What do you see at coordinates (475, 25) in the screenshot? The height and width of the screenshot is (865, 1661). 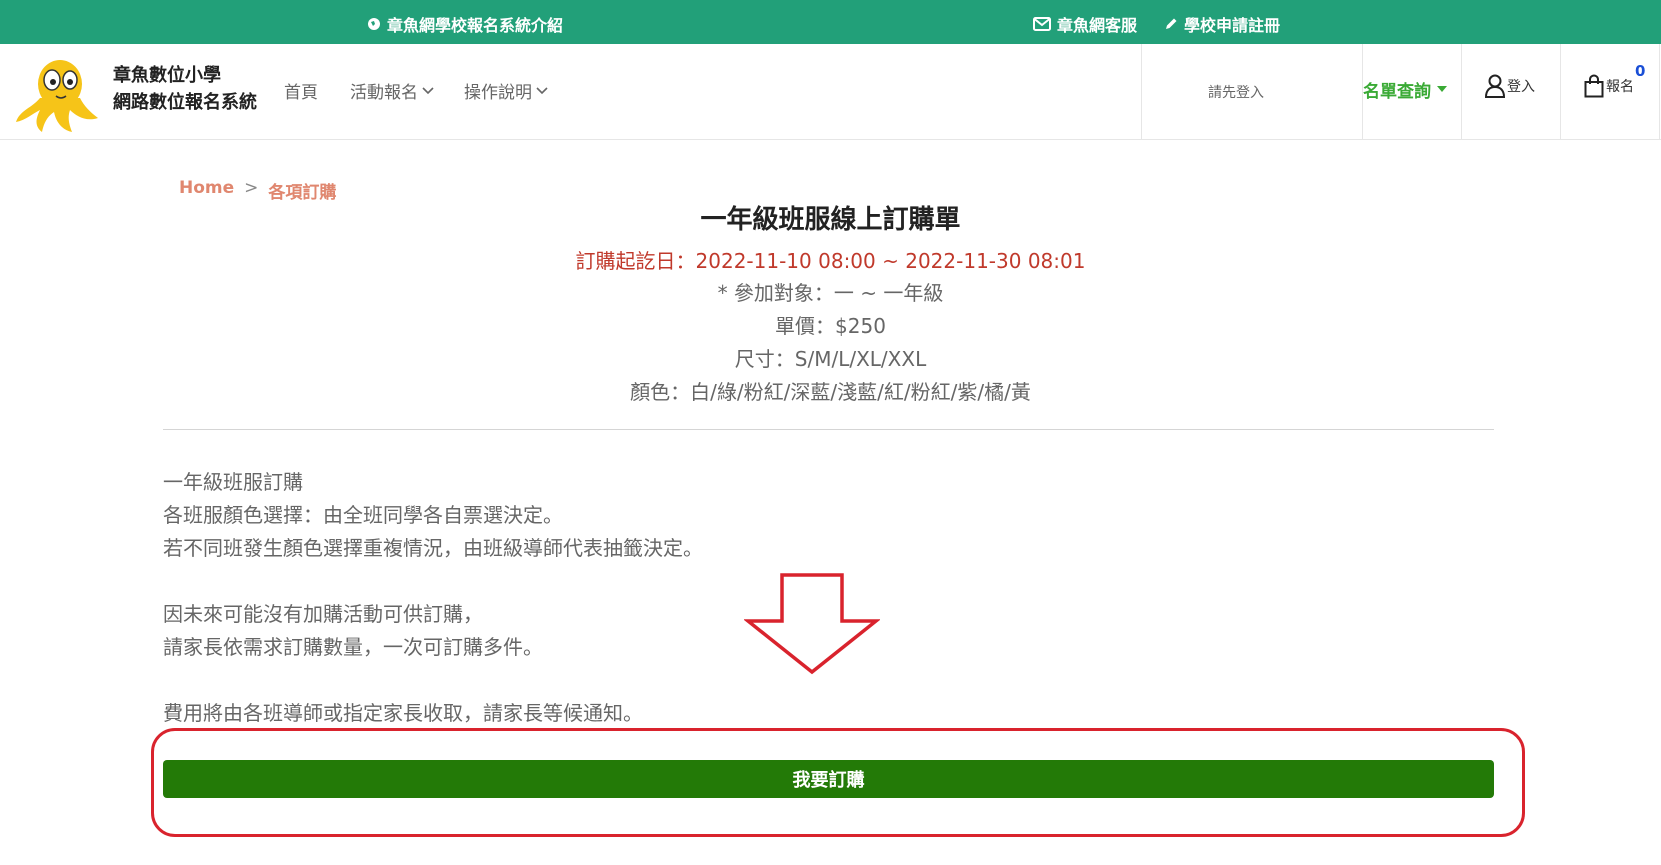 I see `intro-link-label: 章魚網學校報名系統介紹` at bounding box center [475, 25].